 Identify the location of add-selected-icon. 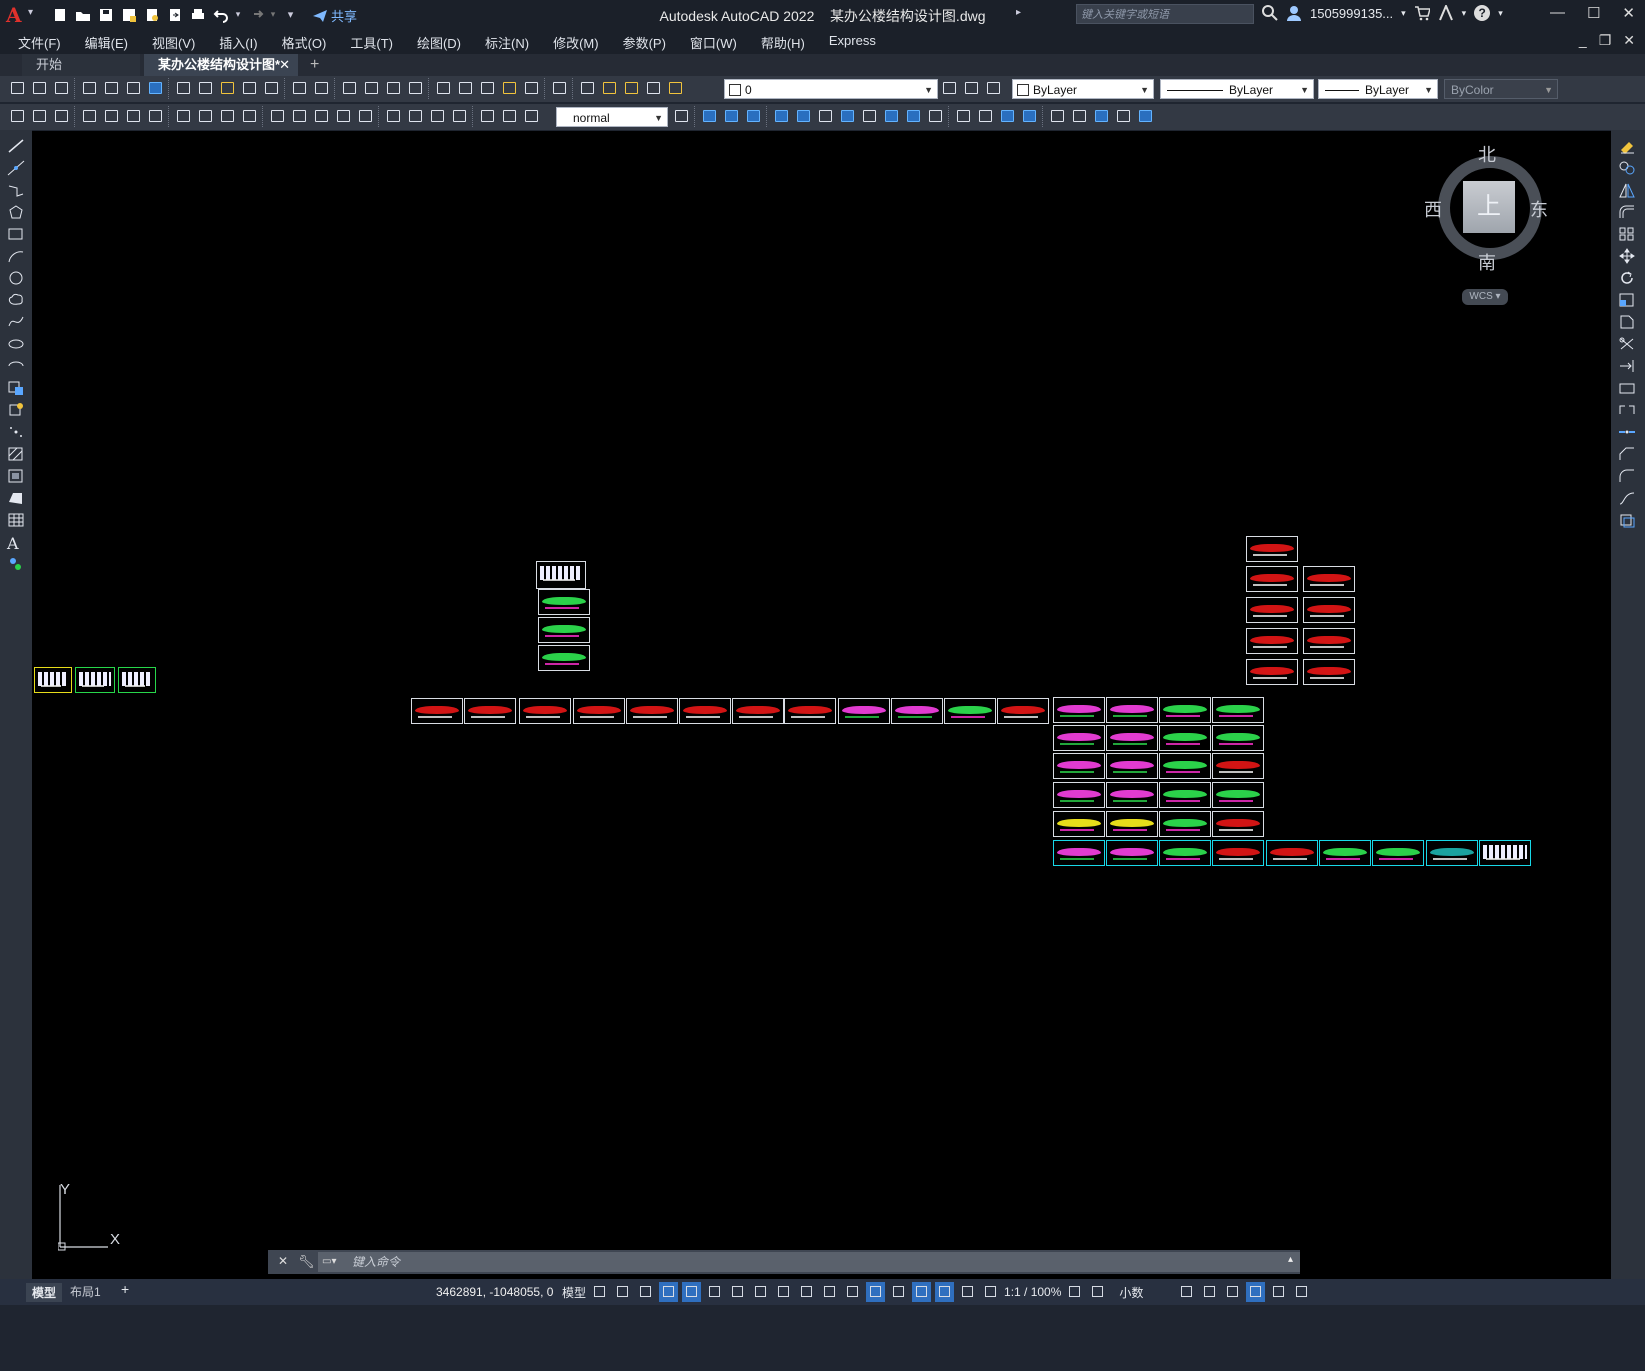
(16, 564).